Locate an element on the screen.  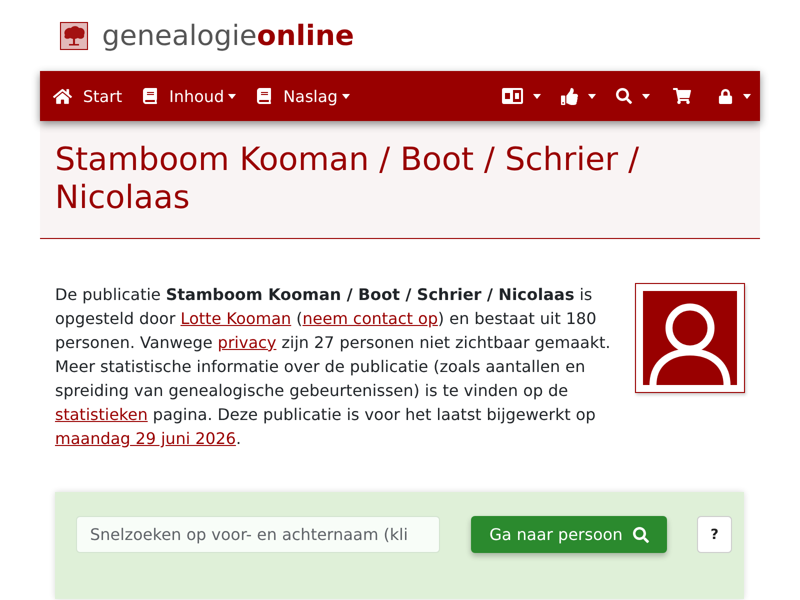
contact-link: neem contact op is located at coordinates (370, 318).